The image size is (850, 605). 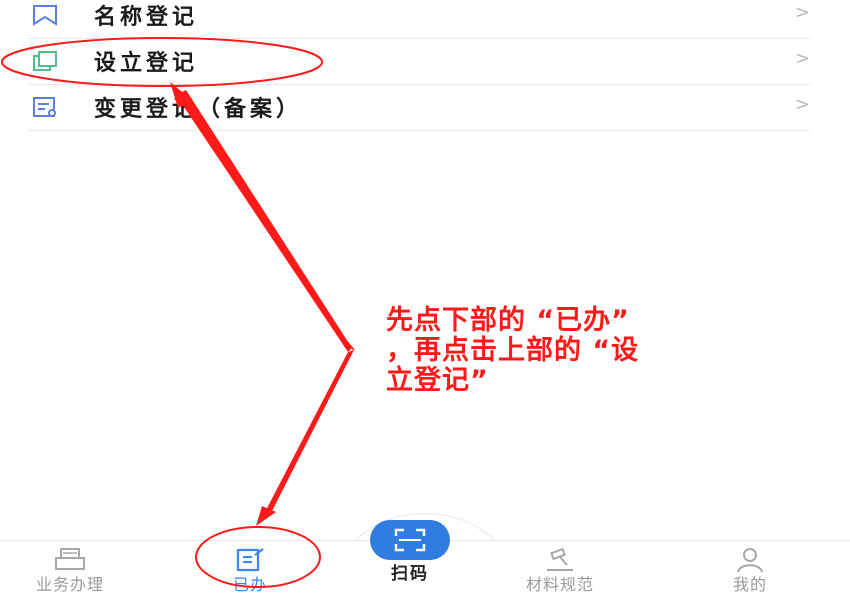 What do you see at coordinates (559, 584) in the screenshot?
I see `tab-label: 材料规范` at bounding box center [559, 584].